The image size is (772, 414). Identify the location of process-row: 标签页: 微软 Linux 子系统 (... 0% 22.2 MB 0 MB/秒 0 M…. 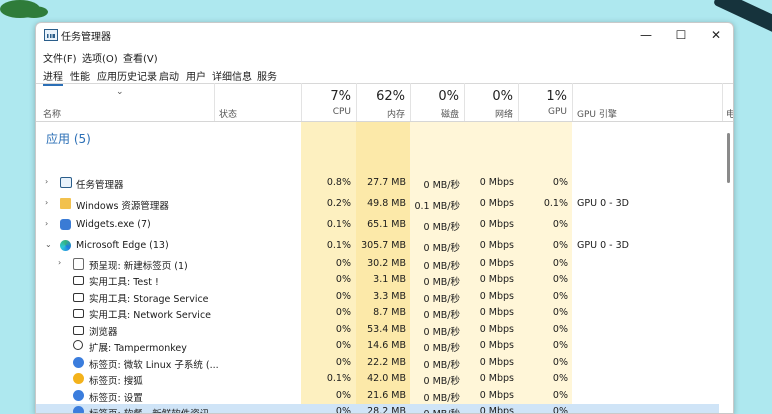
(377, 363).